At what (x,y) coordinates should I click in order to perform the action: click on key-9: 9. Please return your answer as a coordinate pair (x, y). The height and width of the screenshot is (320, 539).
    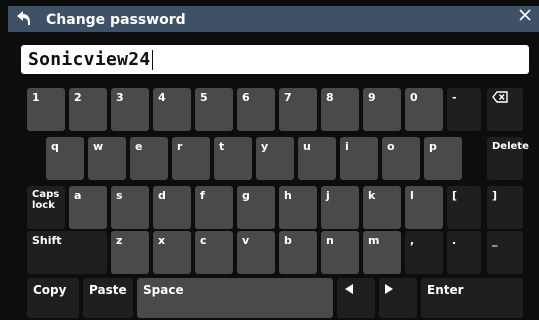
    Looking at the image, I should click on (382, 109).